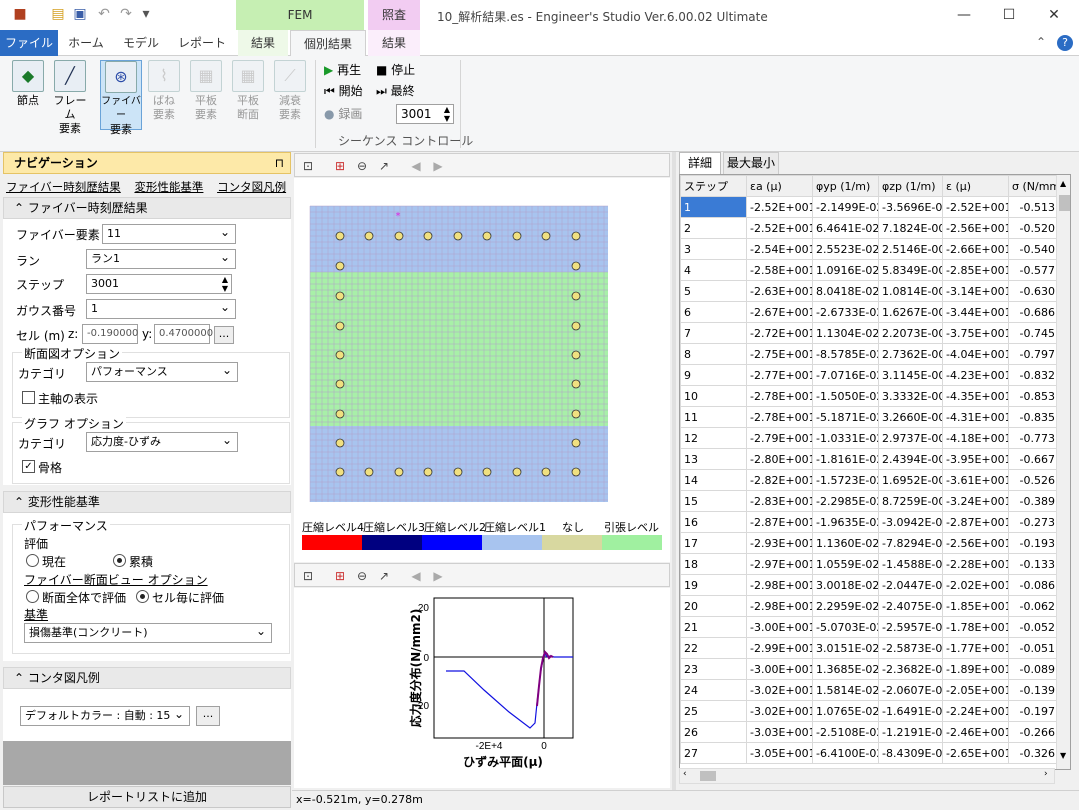  Describe the element at coordinates (779, 564) in the screenshot. I see `table-cell: -2.97E+001` at that location.